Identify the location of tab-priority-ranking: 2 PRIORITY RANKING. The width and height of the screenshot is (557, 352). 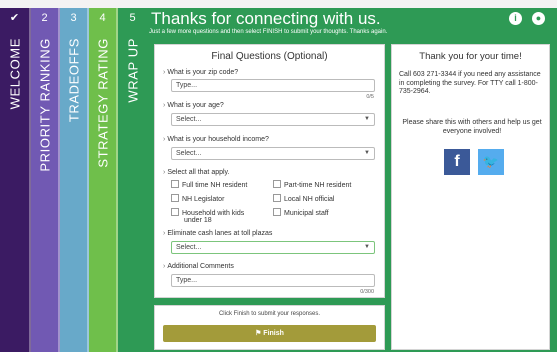
(45, 180).